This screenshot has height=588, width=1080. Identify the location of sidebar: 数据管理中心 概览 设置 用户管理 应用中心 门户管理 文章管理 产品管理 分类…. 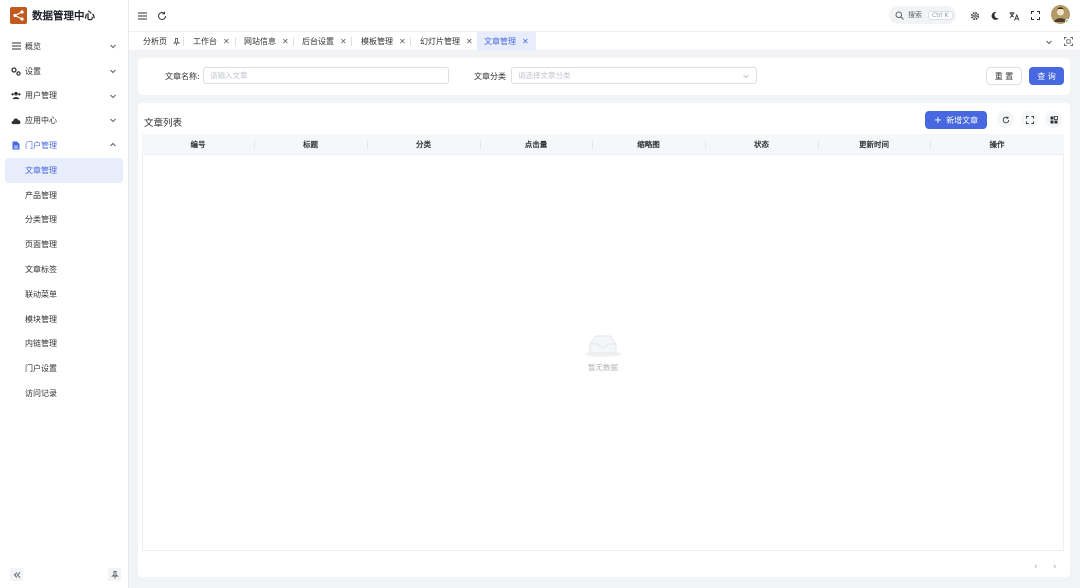
(64, 294).